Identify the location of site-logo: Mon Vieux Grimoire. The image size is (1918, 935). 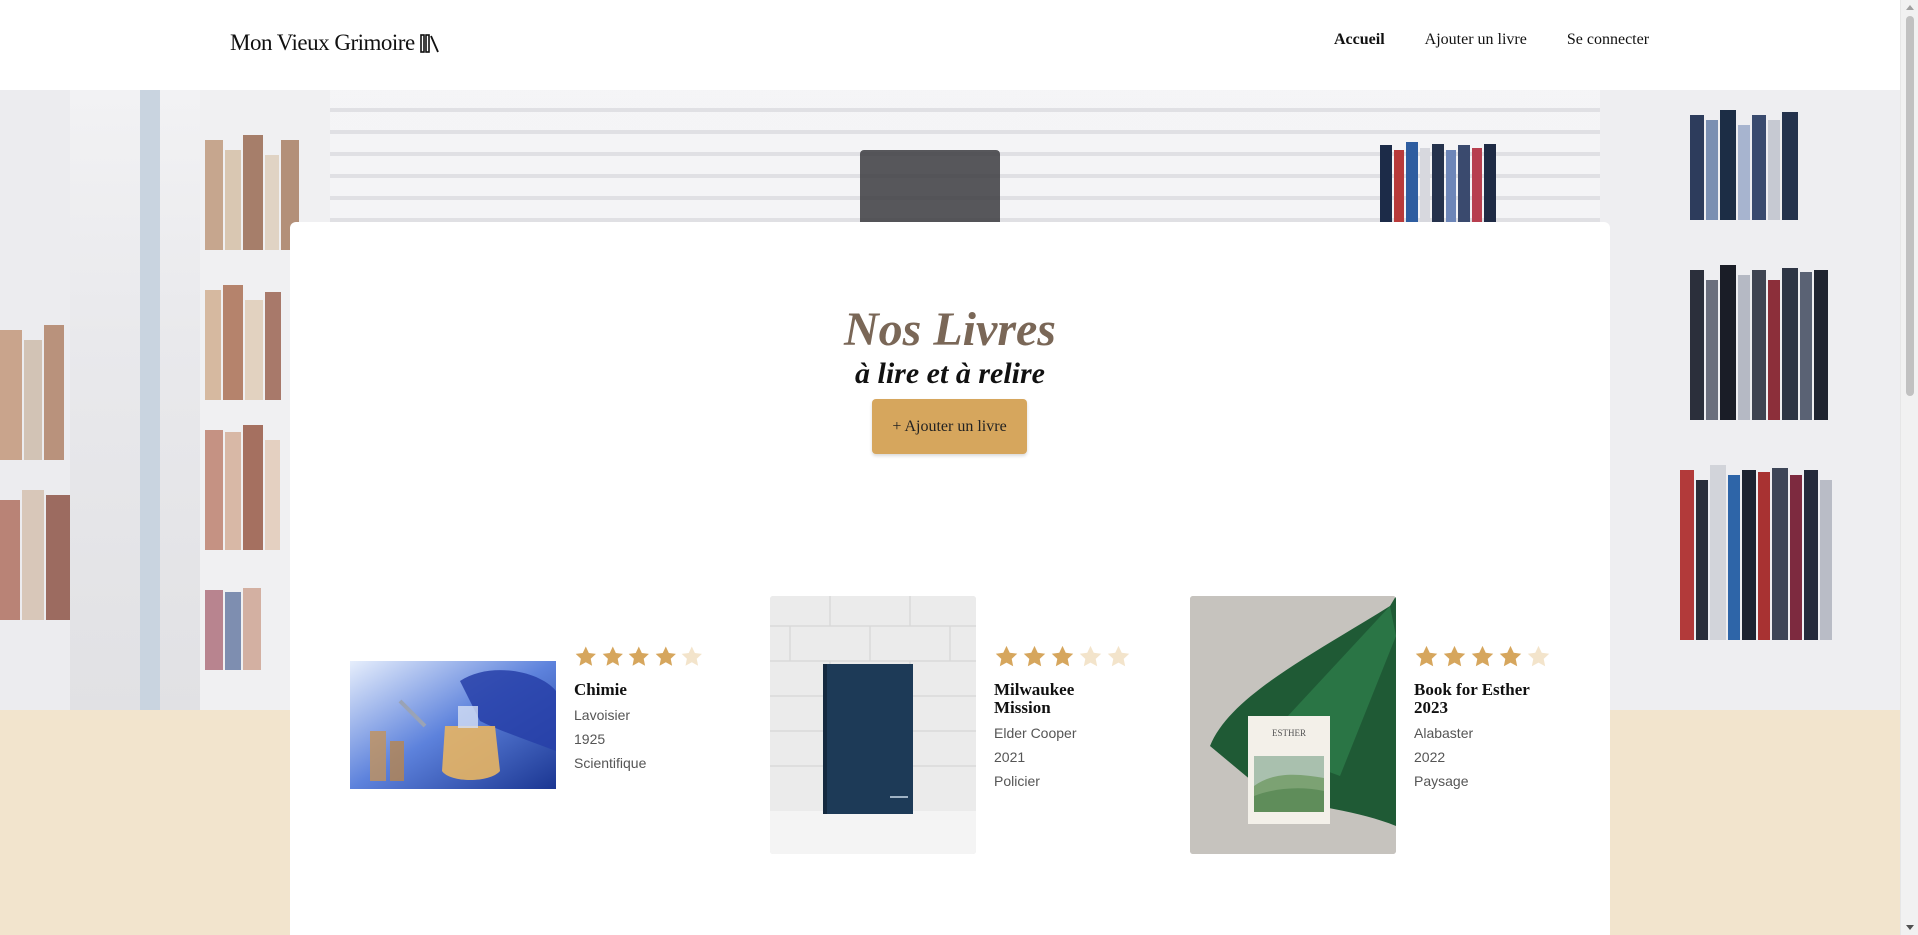
(335, 43).